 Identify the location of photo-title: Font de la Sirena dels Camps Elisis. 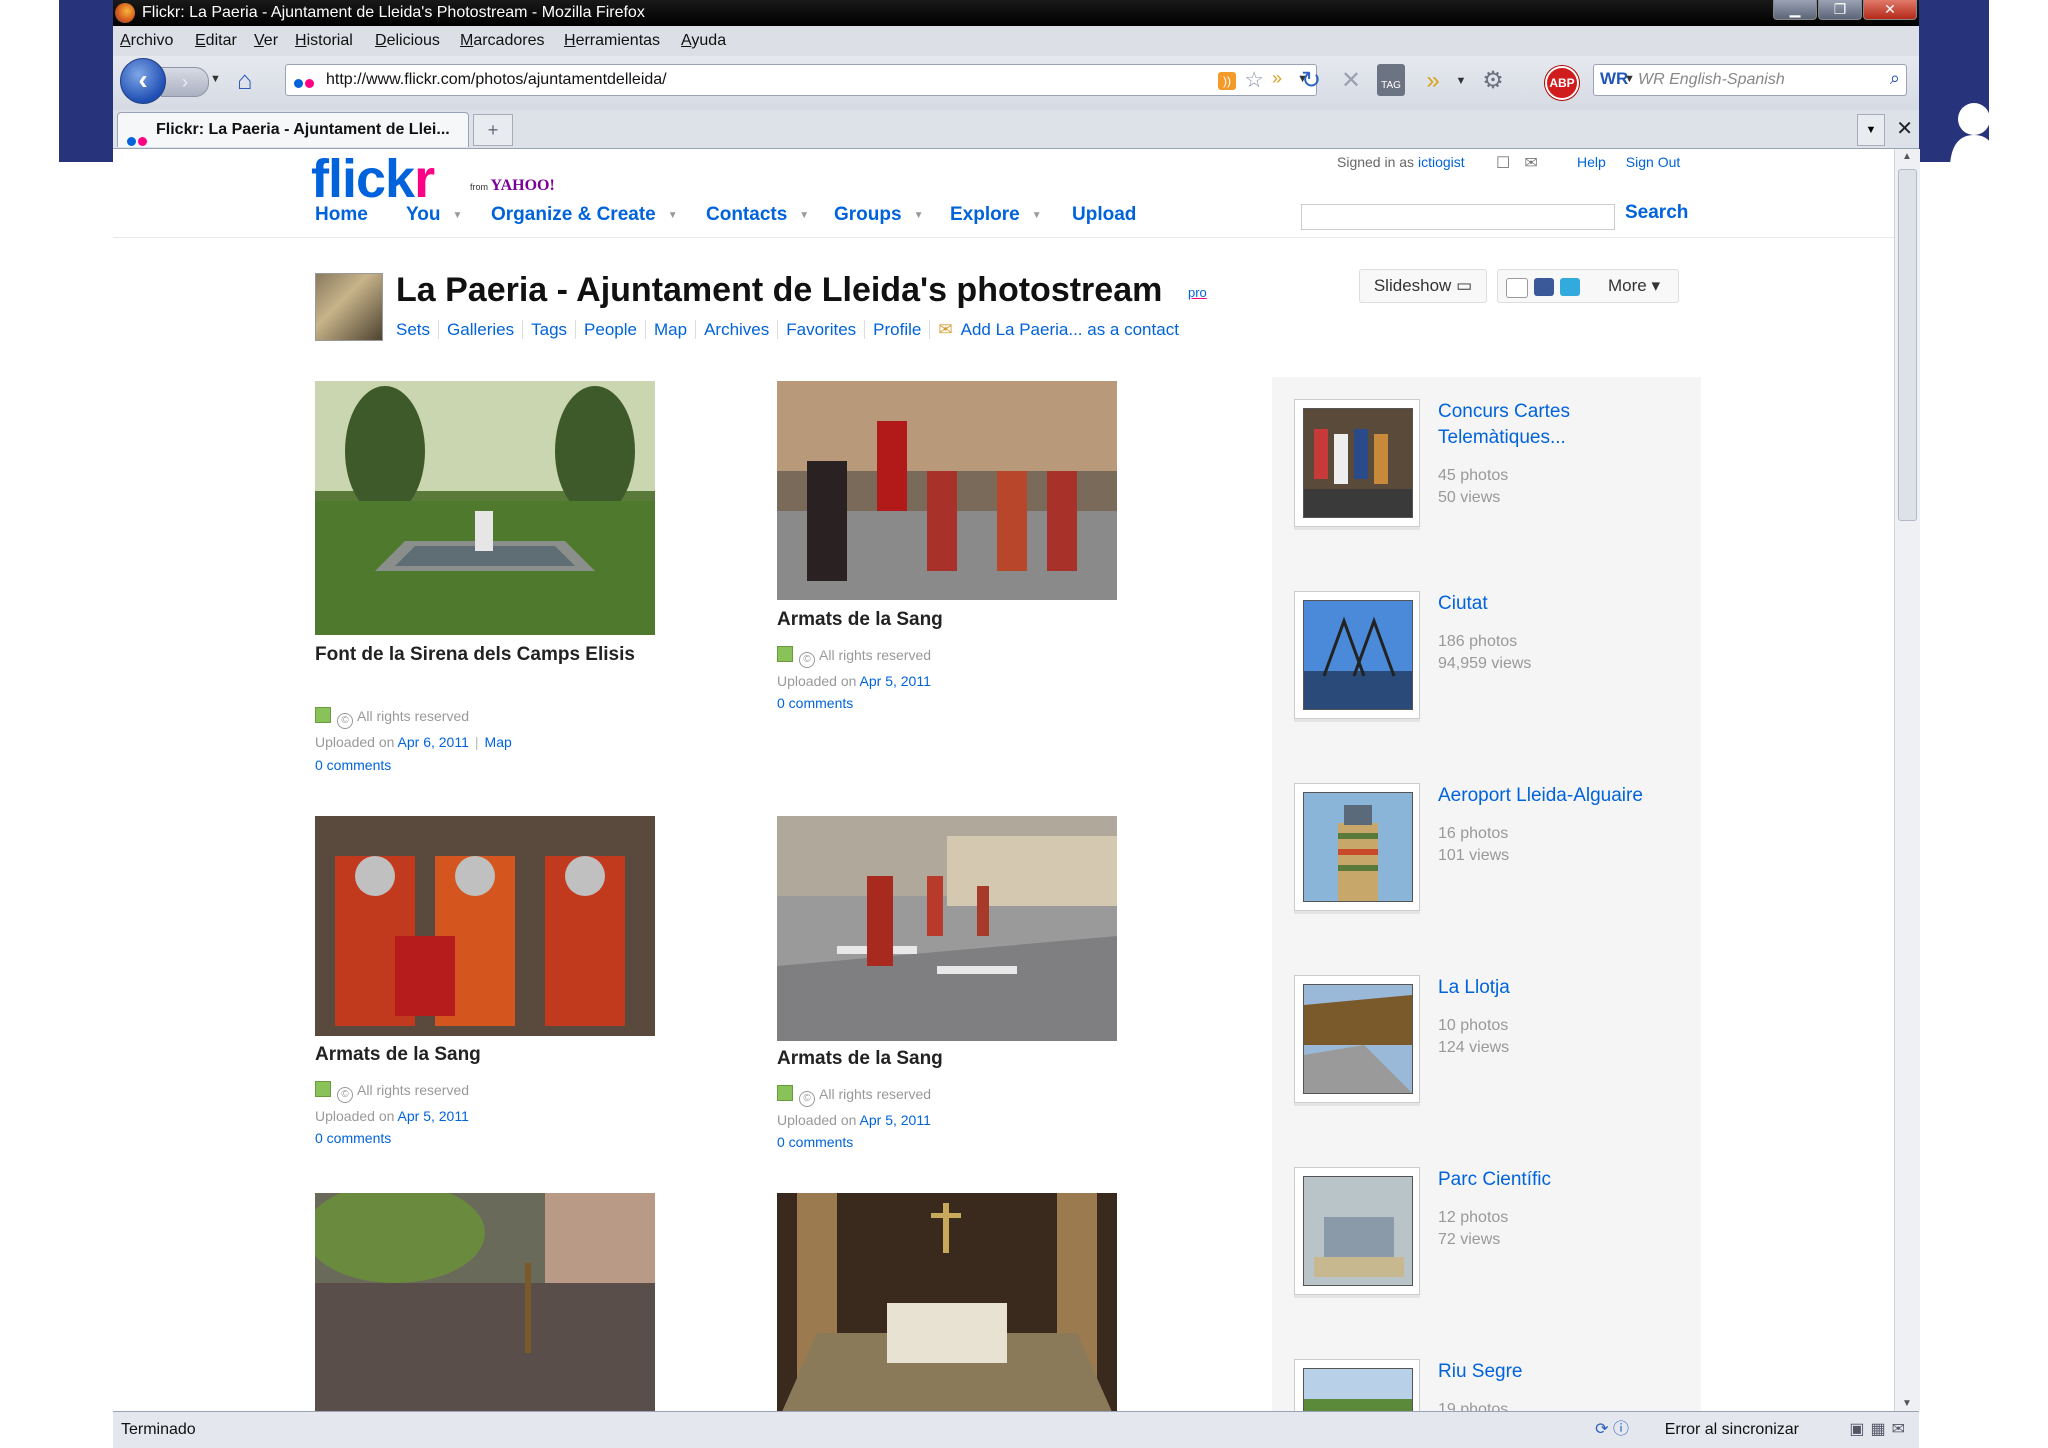
(485, 655).